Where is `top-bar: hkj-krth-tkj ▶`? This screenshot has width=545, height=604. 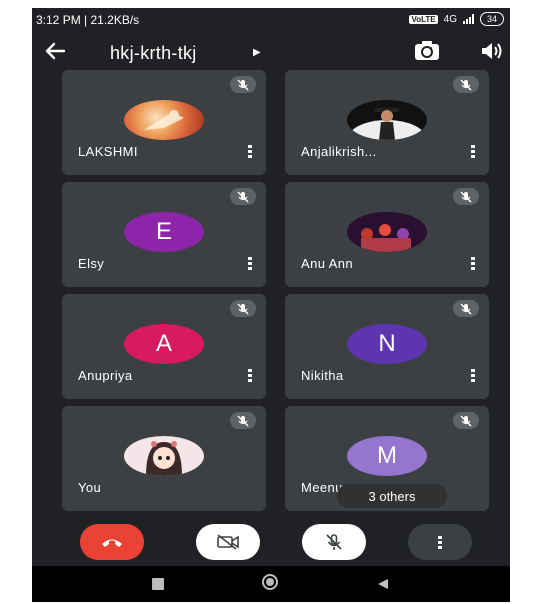
top-bar: hkj-krth-tkj ▶ is located at coordinates (271, 52).